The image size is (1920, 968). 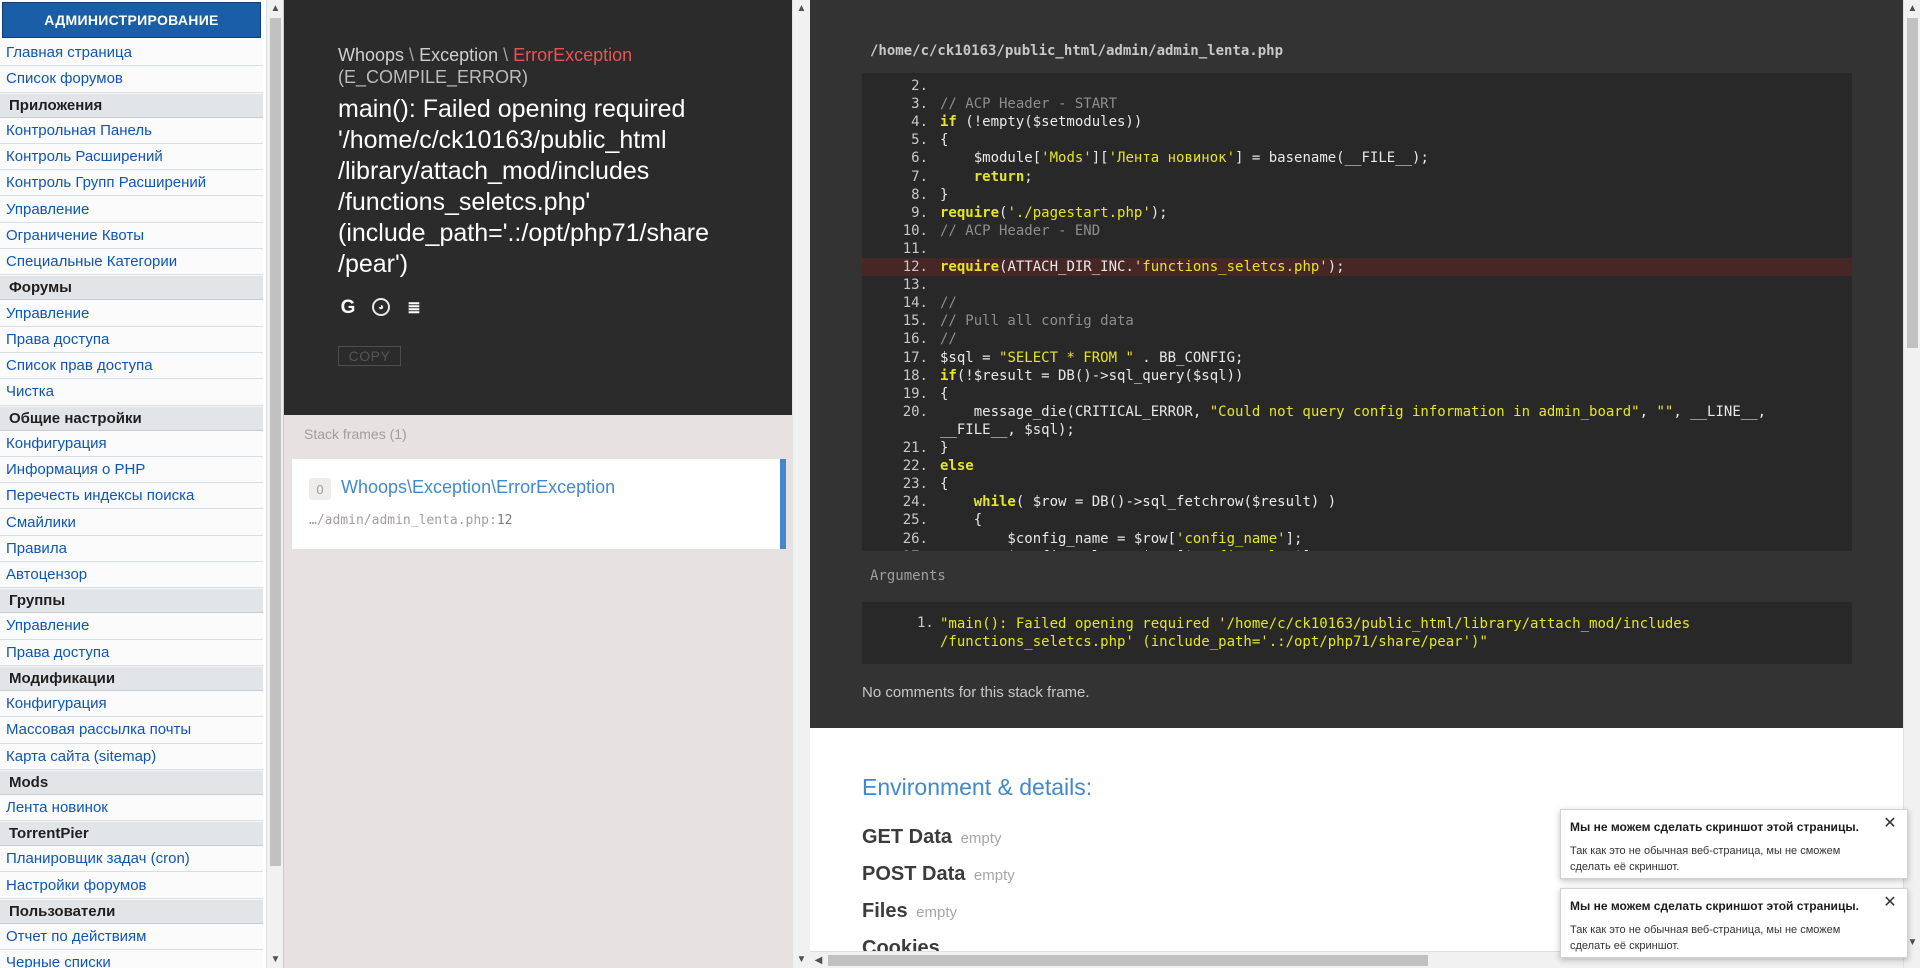 I want to click on sidebar-item: Ограничение Квоты, so click(x=131, y=236).